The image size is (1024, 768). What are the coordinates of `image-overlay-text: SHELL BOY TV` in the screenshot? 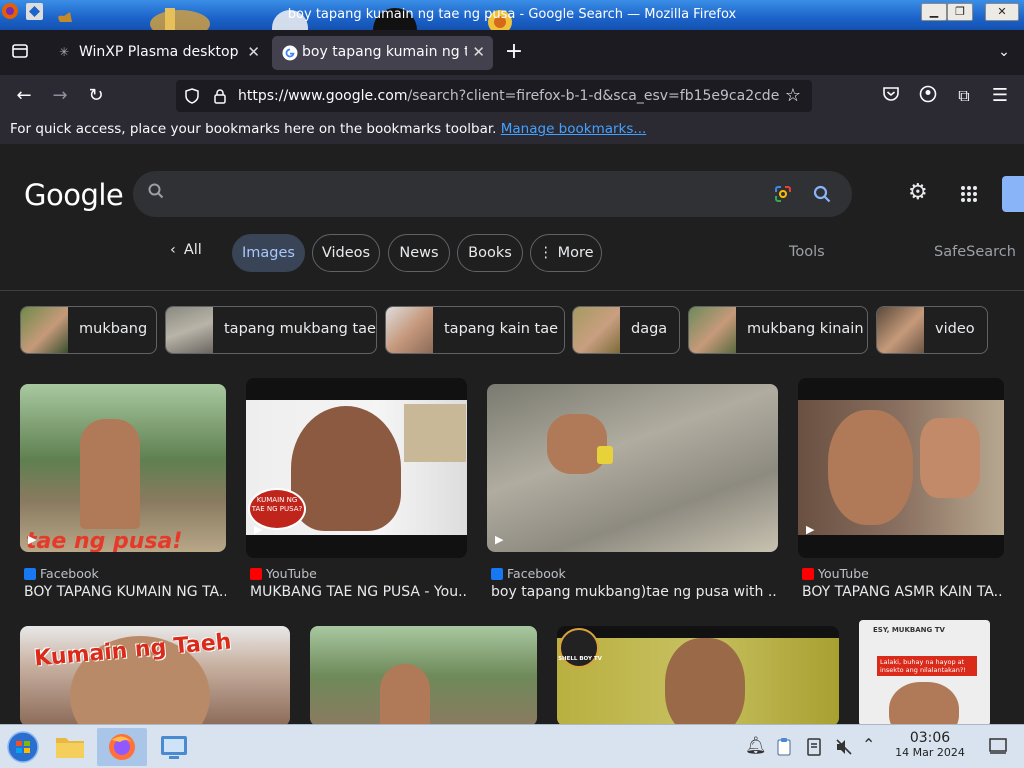 It's located at (580, 659).